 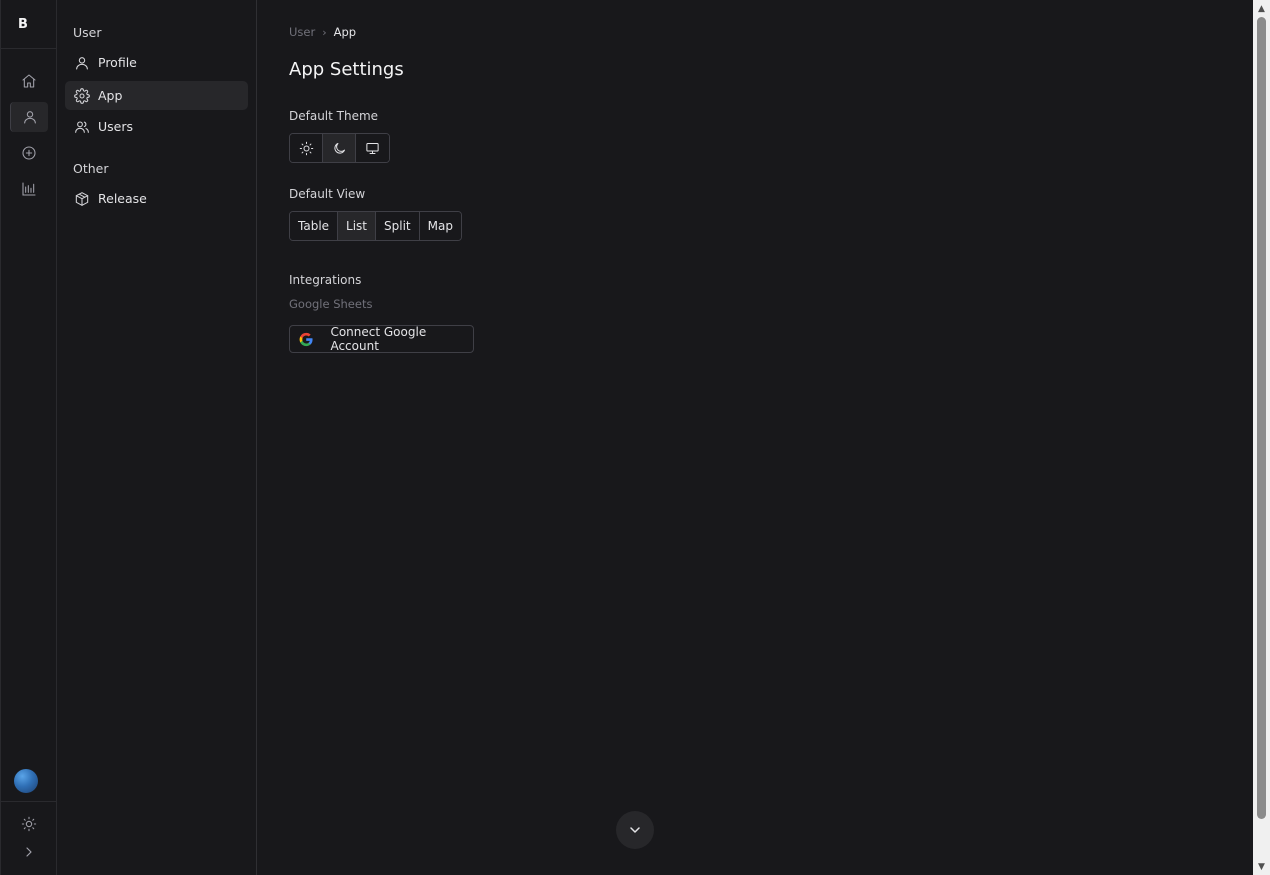 I want to click on rail-stats-button, so click(x=29, y=189).